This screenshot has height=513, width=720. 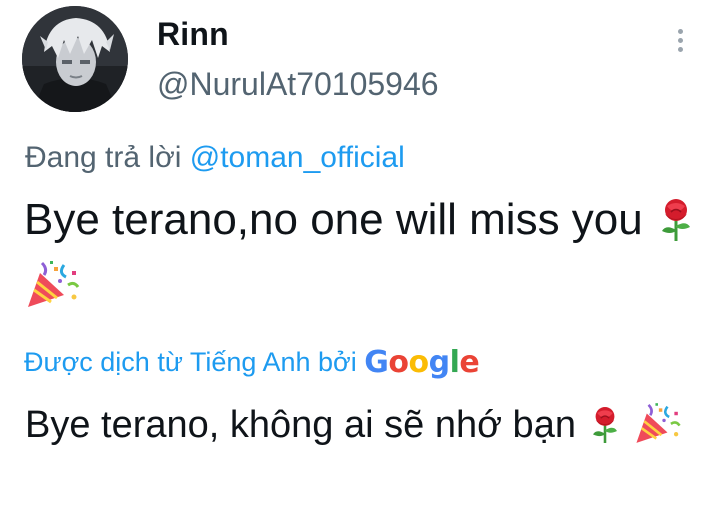 I want to click on author-display-name: Rinn, so click(x=193, y=34).